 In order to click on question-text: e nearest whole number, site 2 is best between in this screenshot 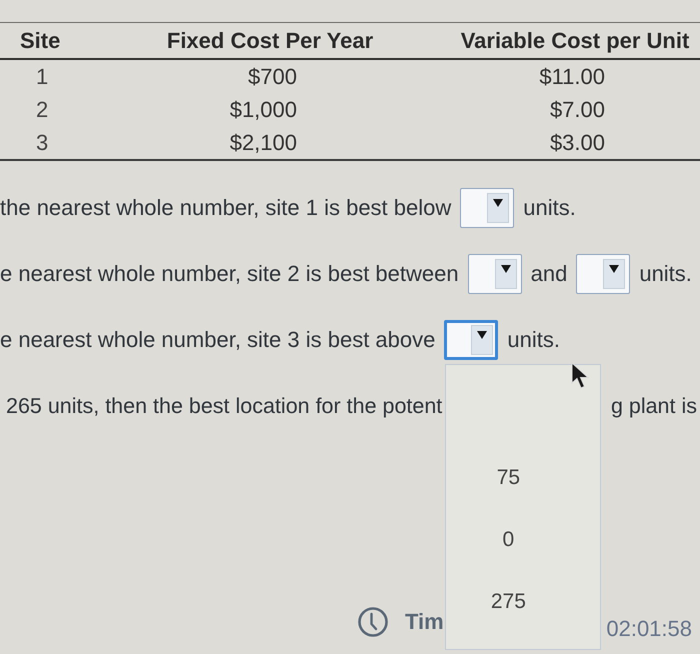, I will do `click(229, 274)`.